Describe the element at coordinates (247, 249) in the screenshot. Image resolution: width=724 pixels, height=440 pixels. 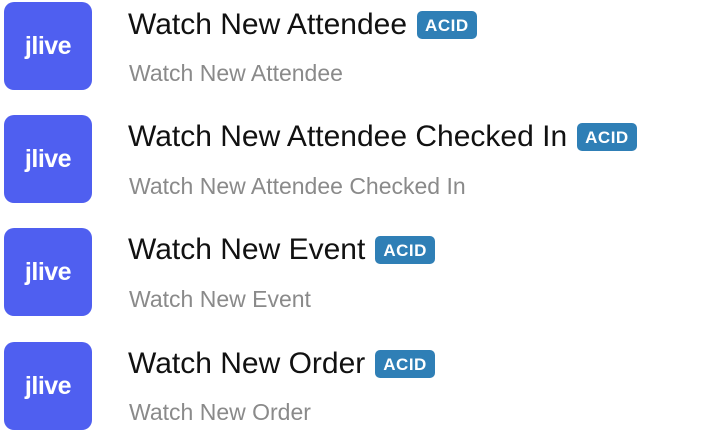
I see `trigger-title: Watch New Event` at that location.